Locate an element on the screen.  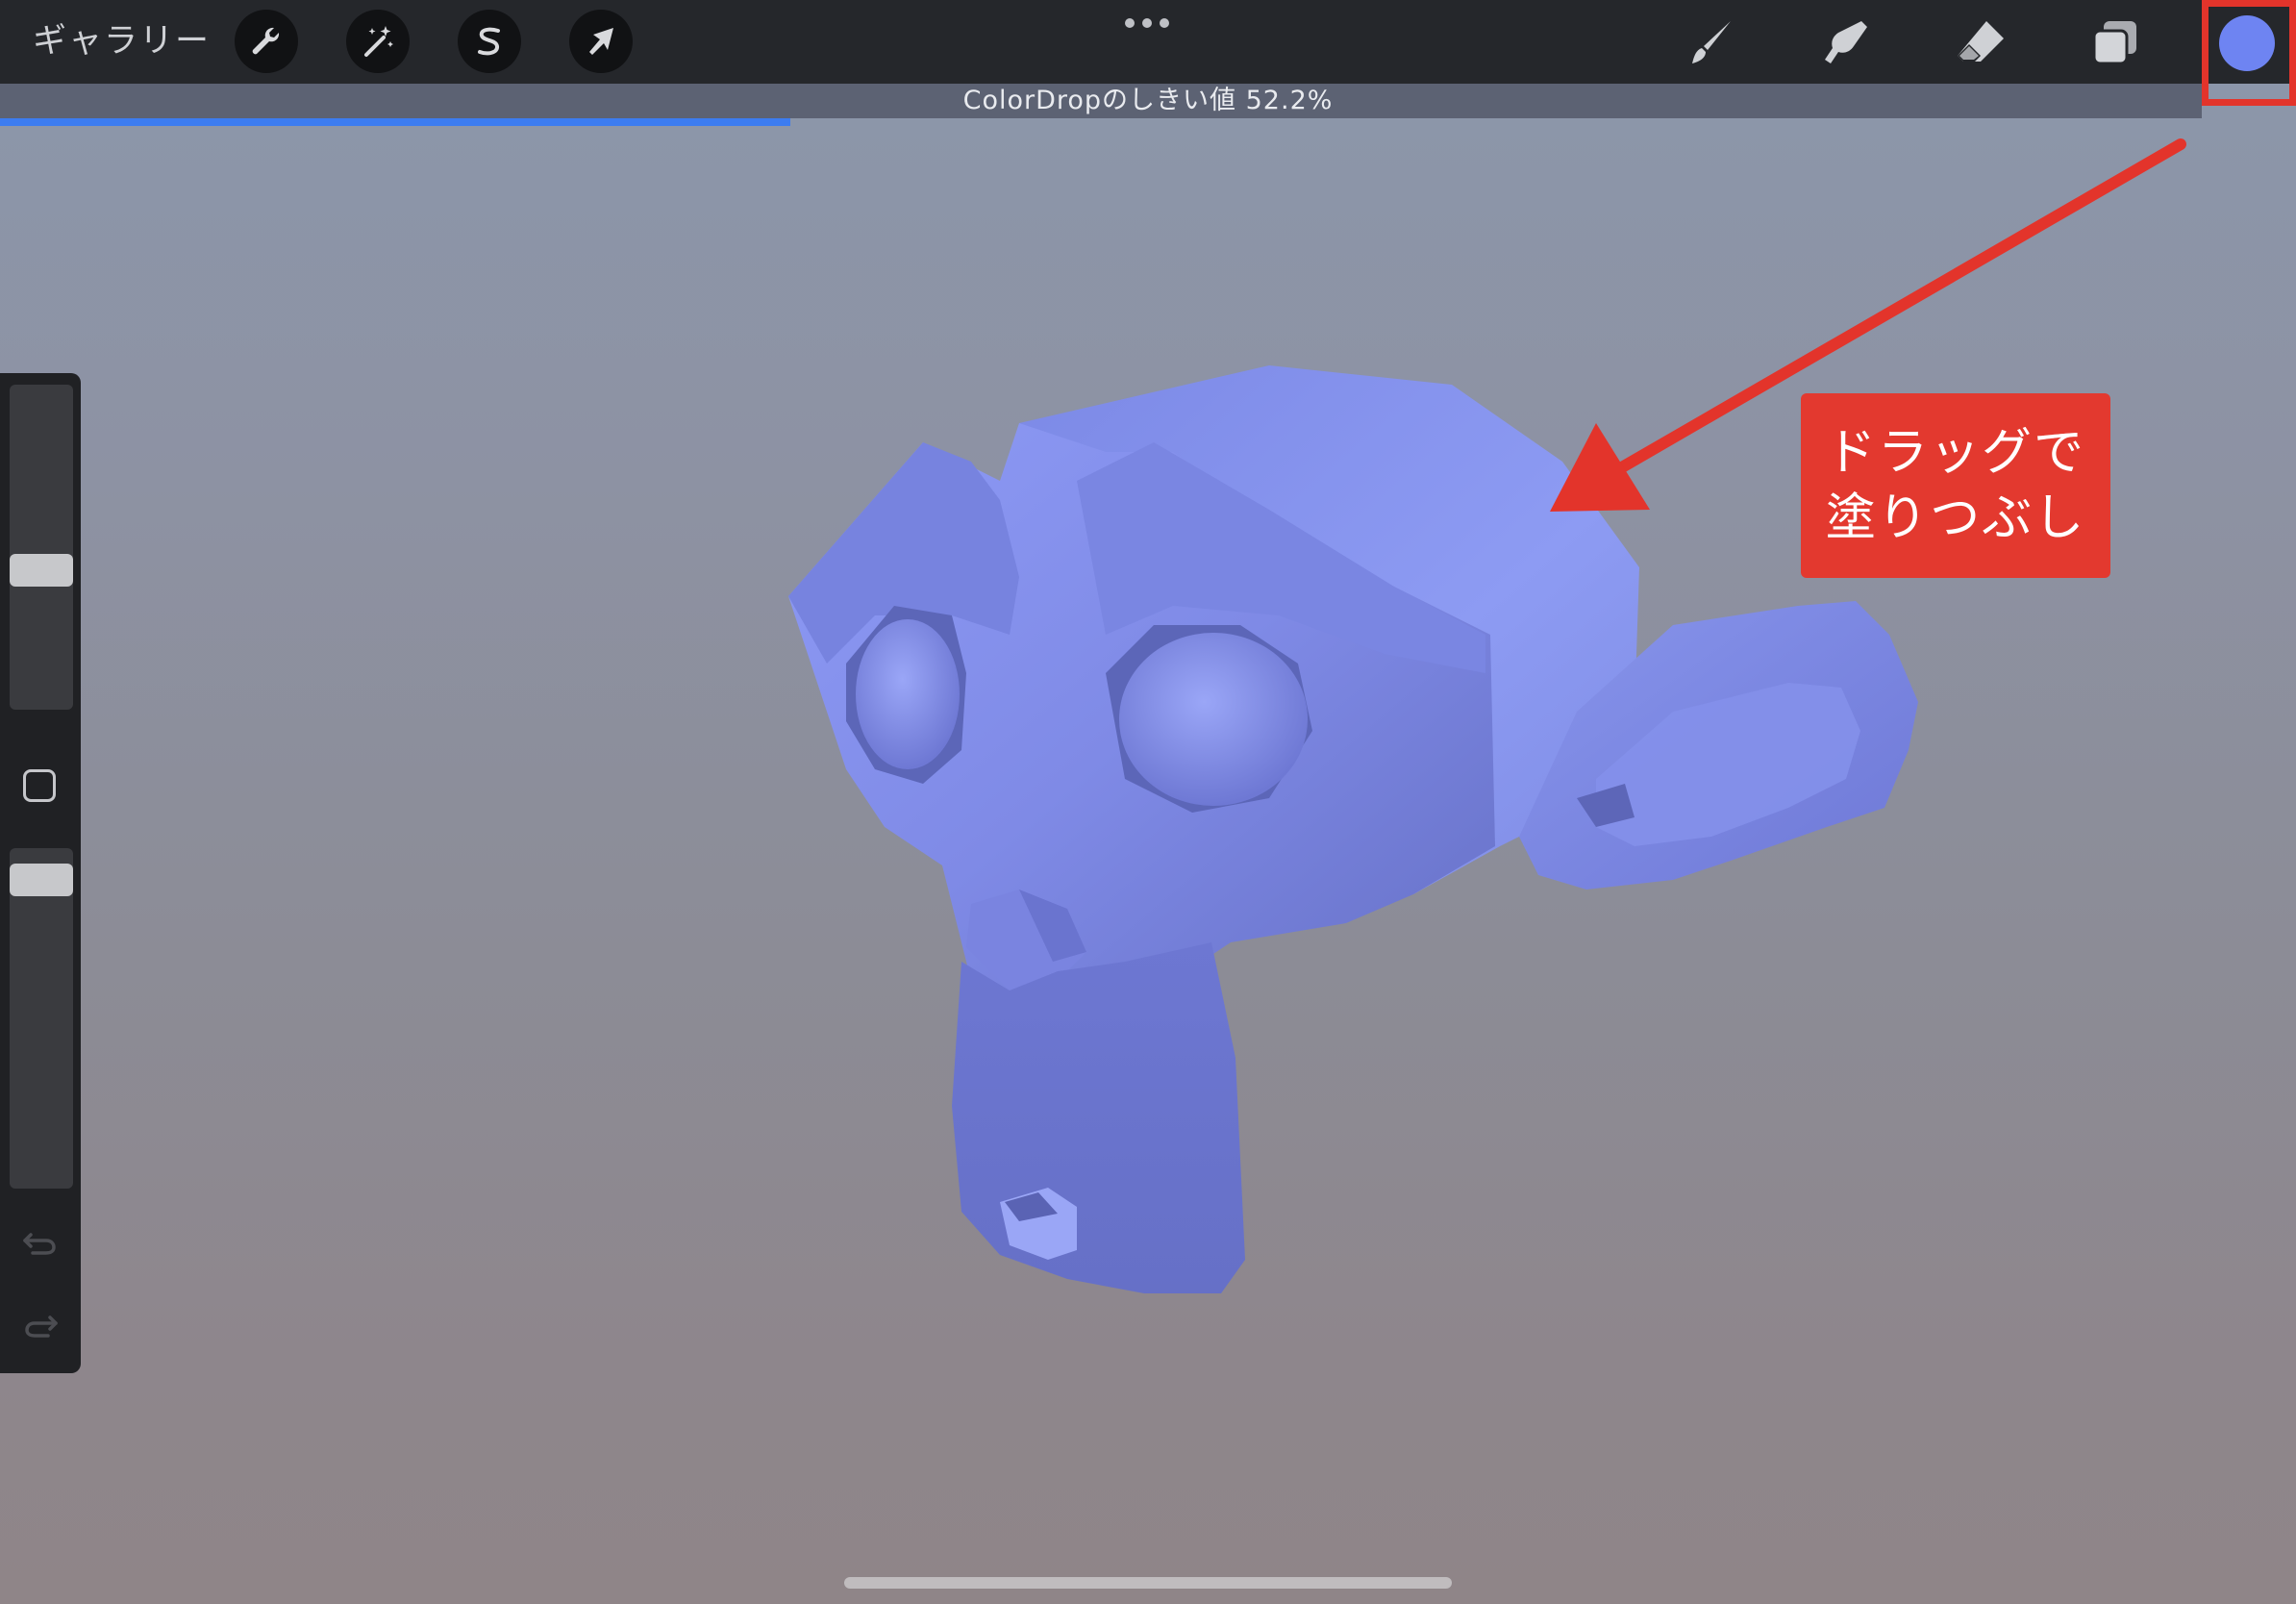
annotation-arrow is located at coordinates (1868, 325).